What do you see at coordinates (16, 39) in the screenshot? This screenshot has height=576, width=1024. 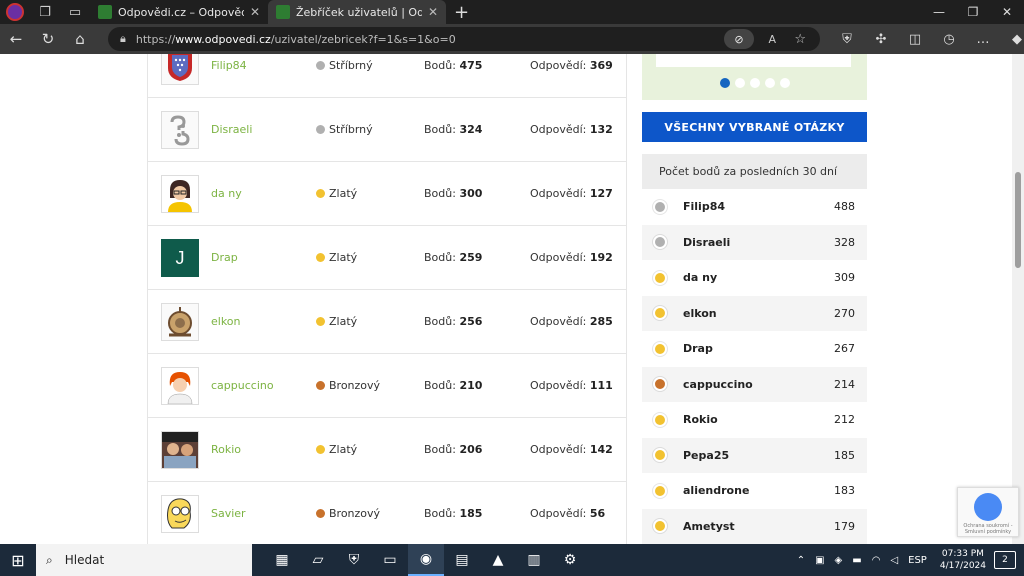 I see `back-icon: ←` at bounding box center [16, 39].